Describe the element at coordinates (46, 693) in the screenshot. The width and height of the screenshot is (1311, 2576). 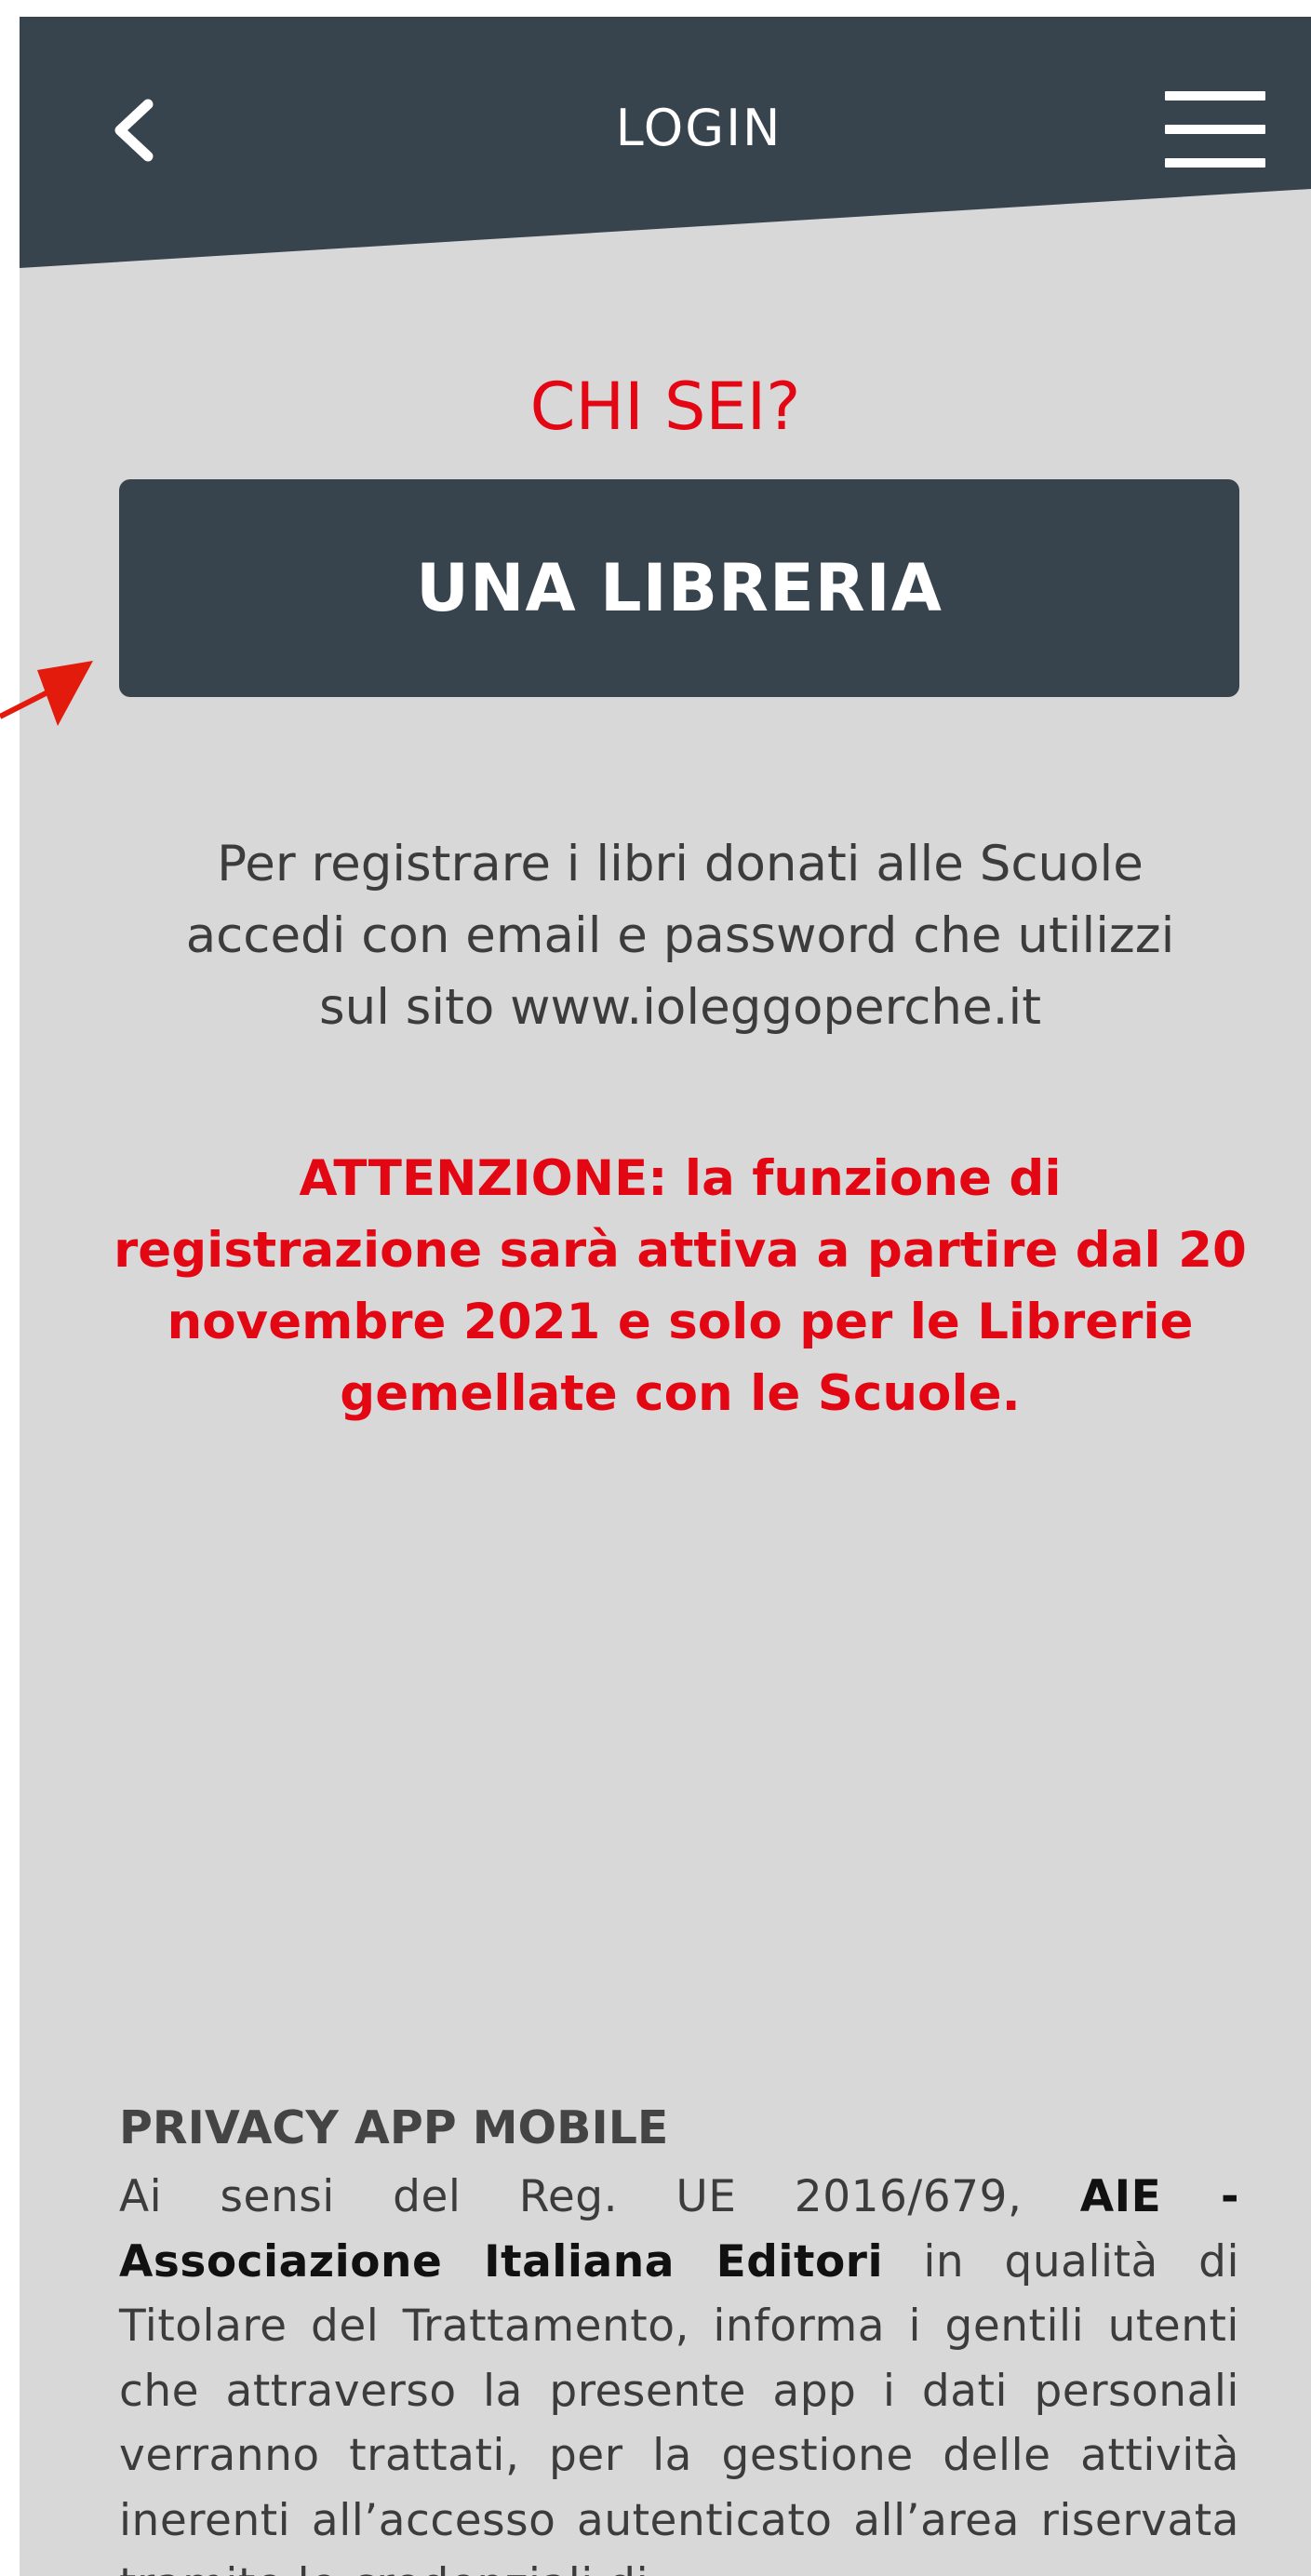
I see `red-arrow-annotation` at that location.